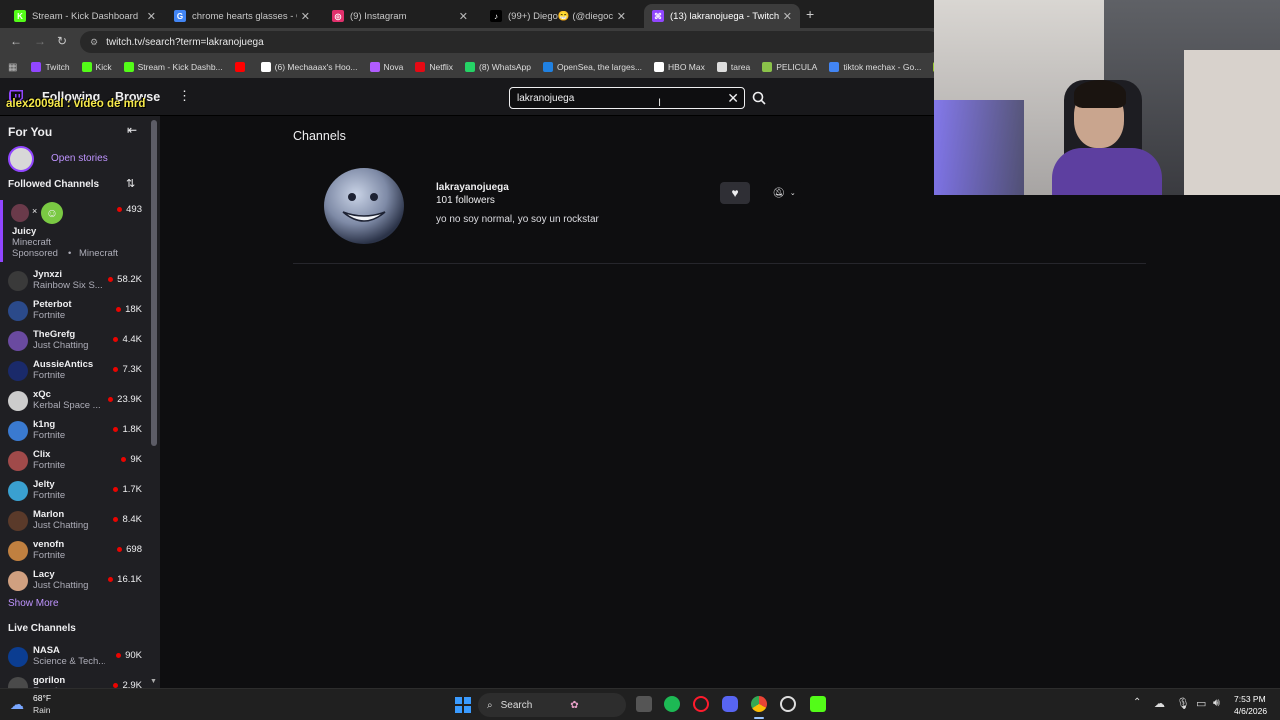 Image resolution: width=1280 pixels, height=720 pixels. Describe the element at coordinates (75, 462) in the screenshot. I see `sidebar-channel-row: Clix Fortnite 9K` at that location.